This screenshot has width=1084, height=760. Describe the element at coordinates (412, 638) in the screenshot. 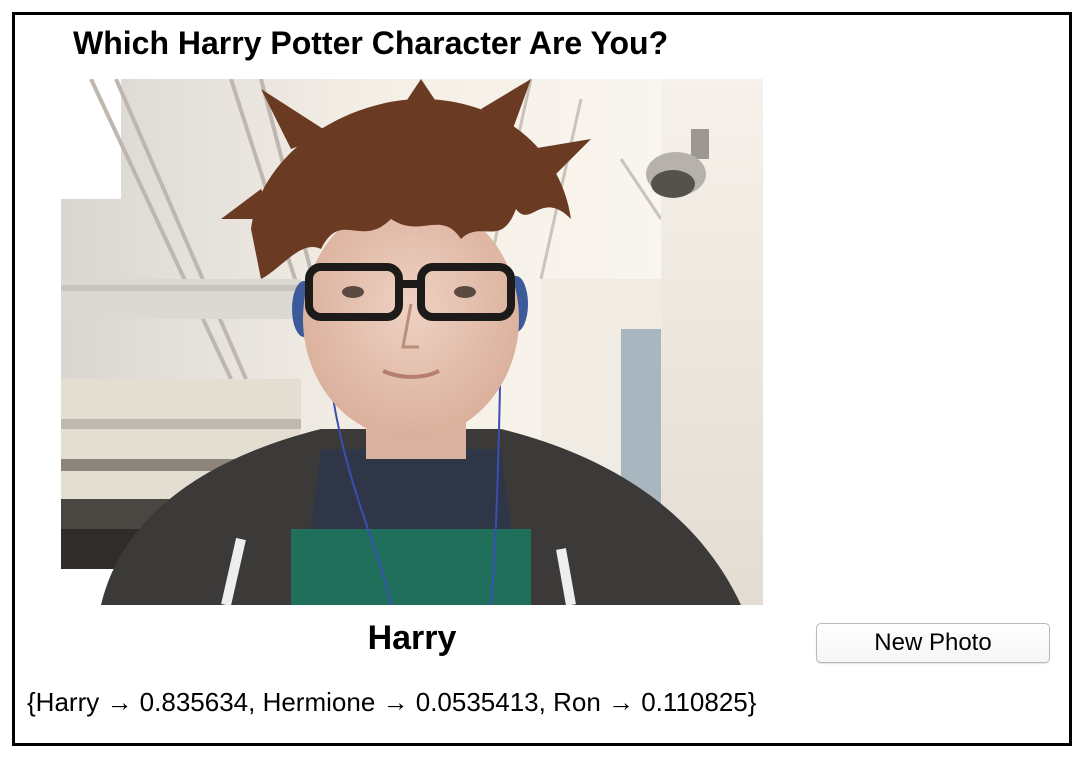

I see `result-character-name: Harry` at that location.